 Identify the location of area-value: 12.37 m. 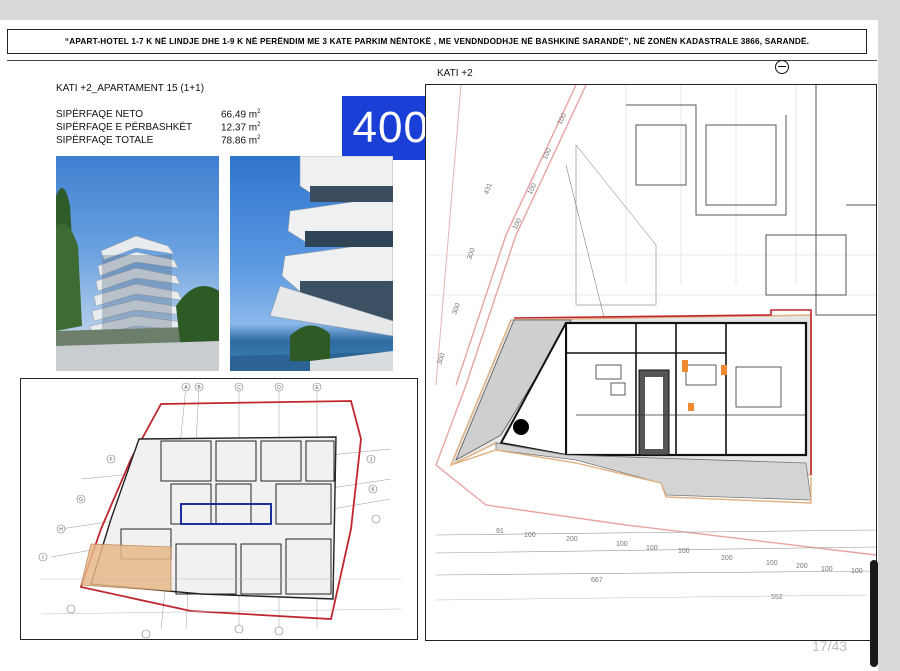
(239, 128).